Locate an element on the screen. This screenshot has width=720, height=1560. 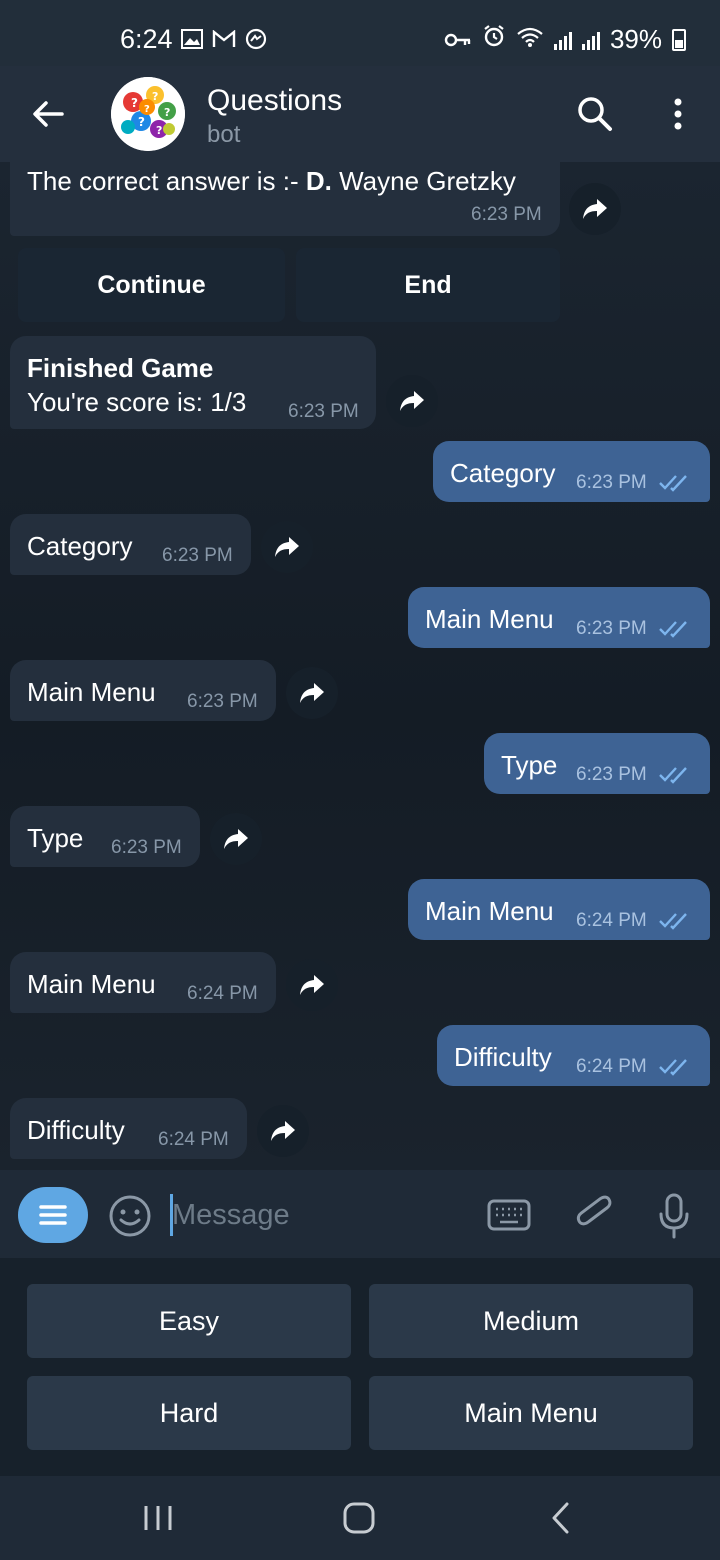
reply-button-main-menu: Main Menu is located at coordinates (531, 1413).